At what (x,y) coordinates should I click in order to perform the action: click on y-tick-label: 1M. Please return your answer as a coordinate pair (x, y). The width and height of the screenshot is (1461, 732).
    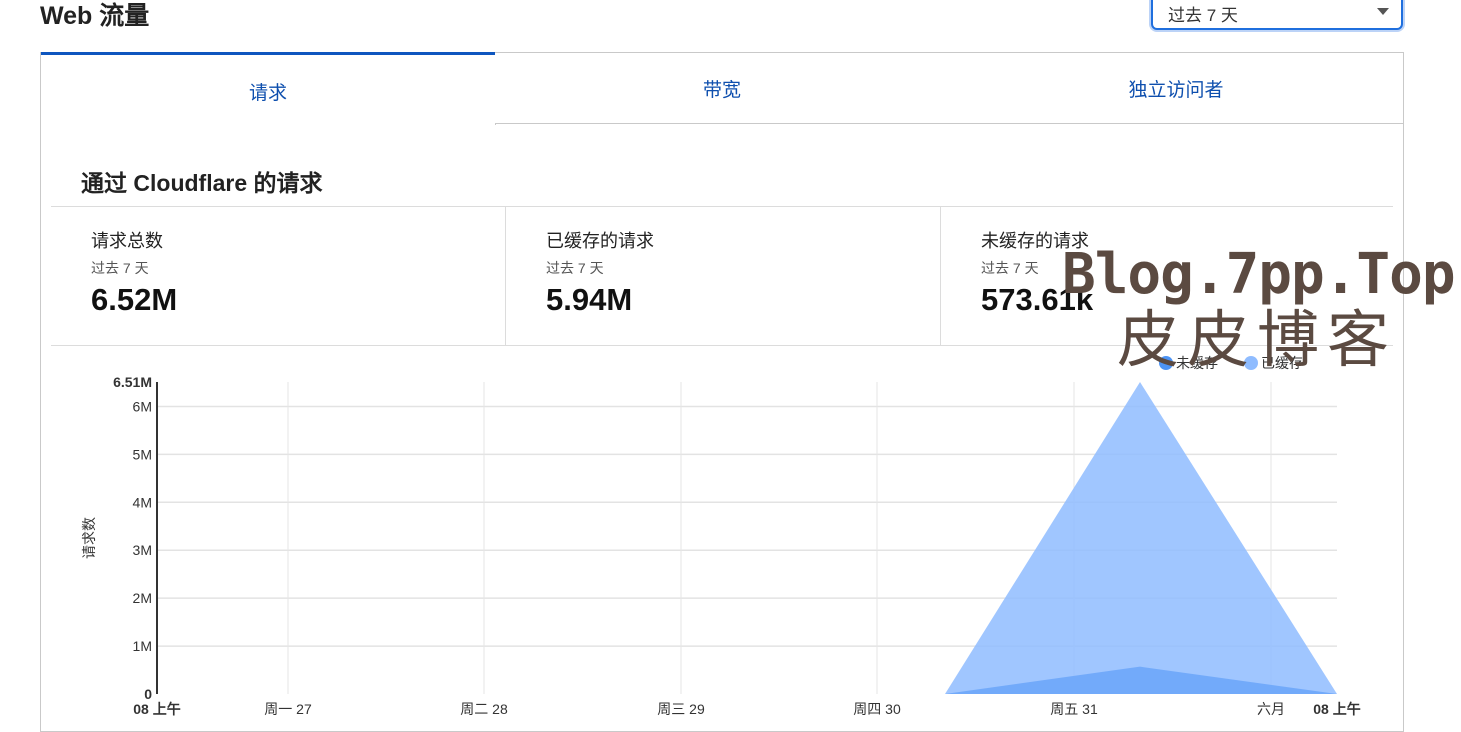
    Looking at the image, I should click on (142, 646).